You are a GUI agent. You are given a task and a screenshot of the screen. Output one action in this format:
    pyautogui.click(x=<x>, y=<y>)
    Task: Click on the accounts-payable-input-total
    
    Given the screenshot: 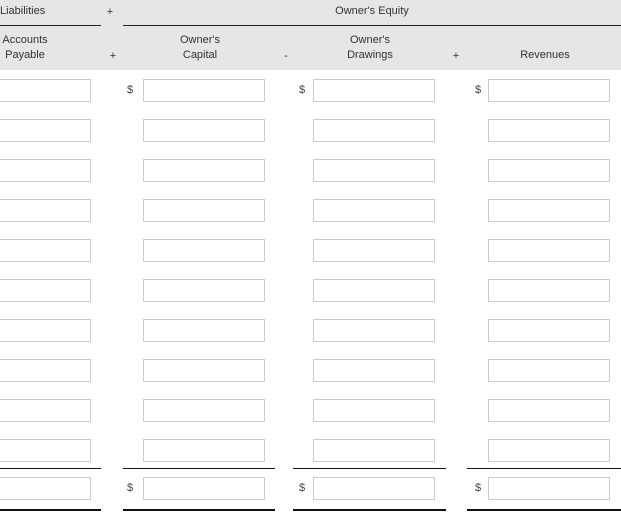 What is the action you would take?
    pyautogui.click(x=45, y=488)
    